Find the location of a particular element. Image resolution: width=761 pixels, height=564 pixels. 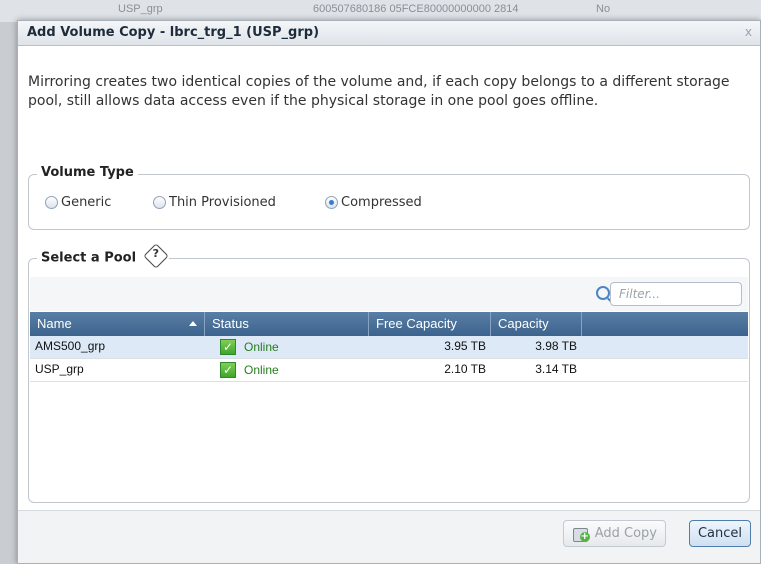

radio-compressed: Compressed is located at coordinates (373, 202).